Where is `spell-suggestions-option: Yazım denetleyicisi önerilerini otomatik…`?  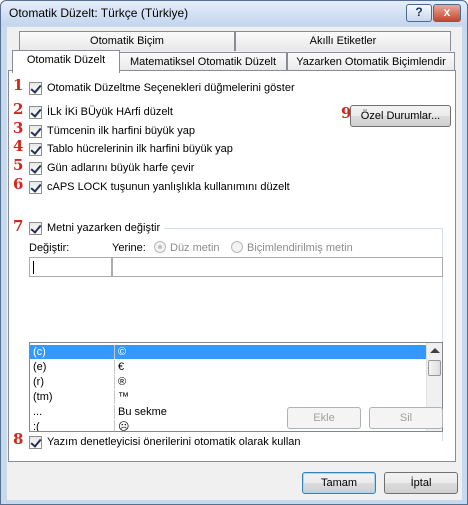 spell-suggestions-option: Yazım denetleyicisi önerilerini otomatik… is located at coordinates (165, 442).